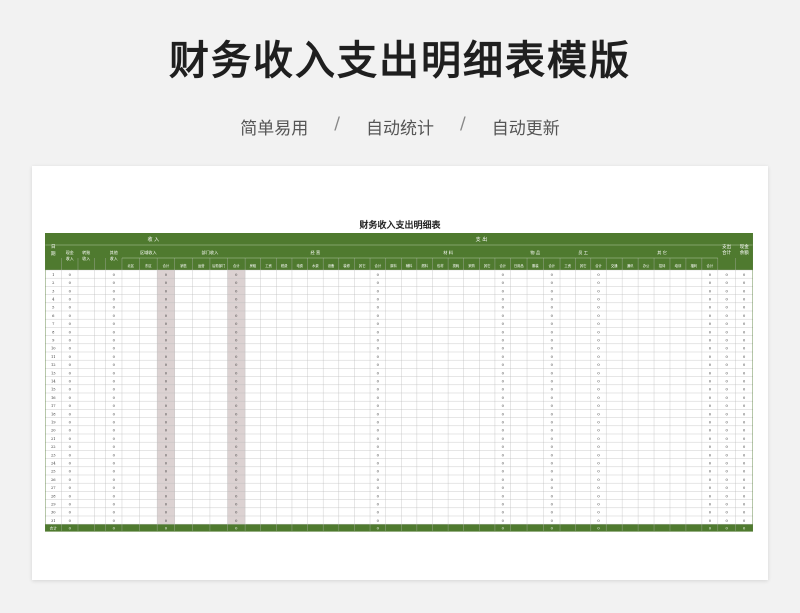 The image size is (800, 613). I want to click on header-sub-items: 日用品, so click(519, 266).